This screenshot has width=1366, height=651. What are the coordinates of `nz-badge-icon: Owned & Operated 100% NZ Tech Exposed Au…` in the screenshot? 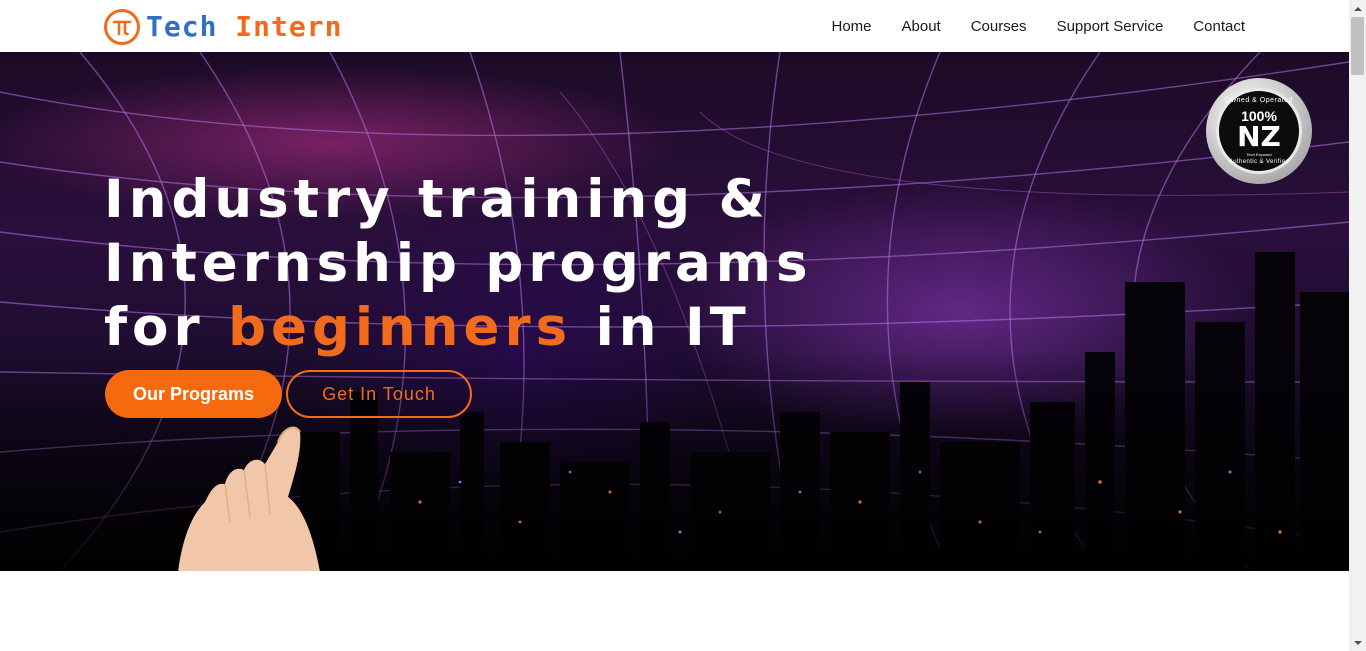 It's located at (1259, 131).